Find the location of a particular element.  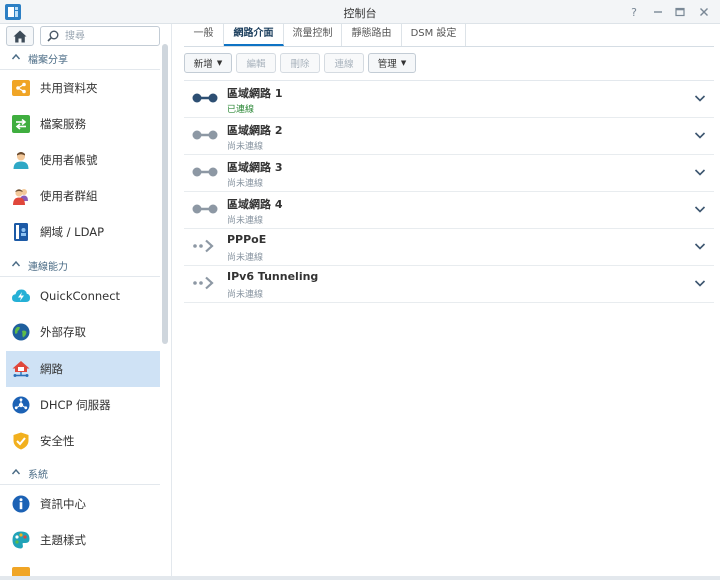

section-label: 系統 is located at coordinates (38, 475).